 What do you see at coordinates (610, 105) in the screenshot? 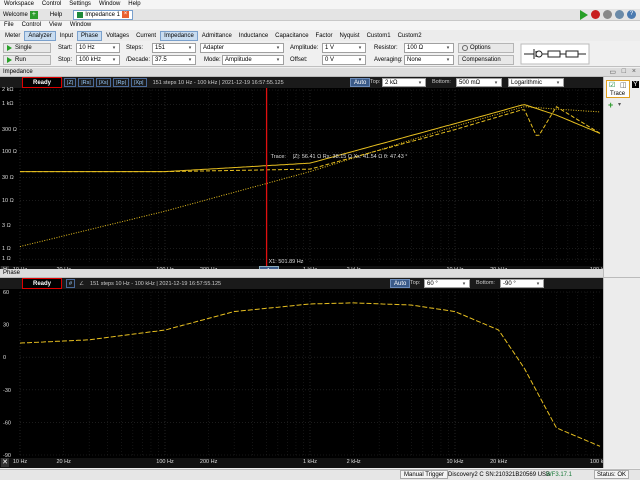
I see `add-trace-icon: +` at bounding box center [610, 105].